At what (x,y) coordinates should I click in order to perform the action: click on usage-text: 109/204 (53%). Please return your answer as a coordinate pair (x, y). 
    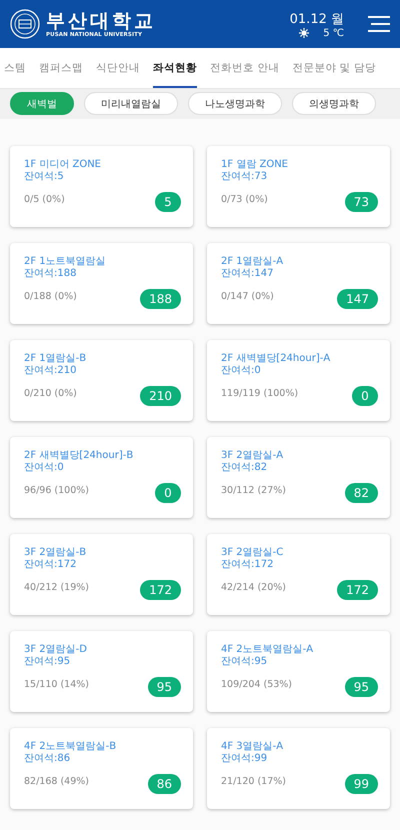
    Looking at the image, I should click on (256, 684).